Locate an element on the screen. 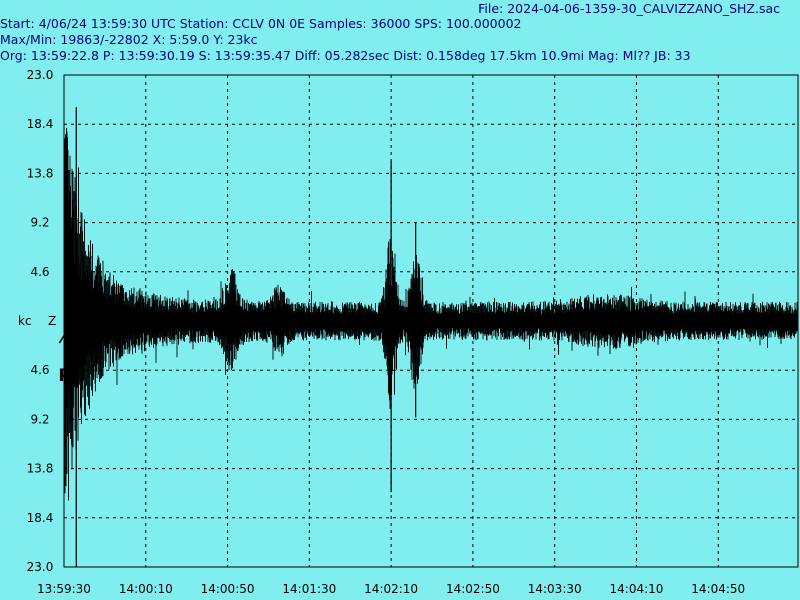 The height and width of the screenshot is (600, 800). component-label: Z is located at coordinates (52, 321).